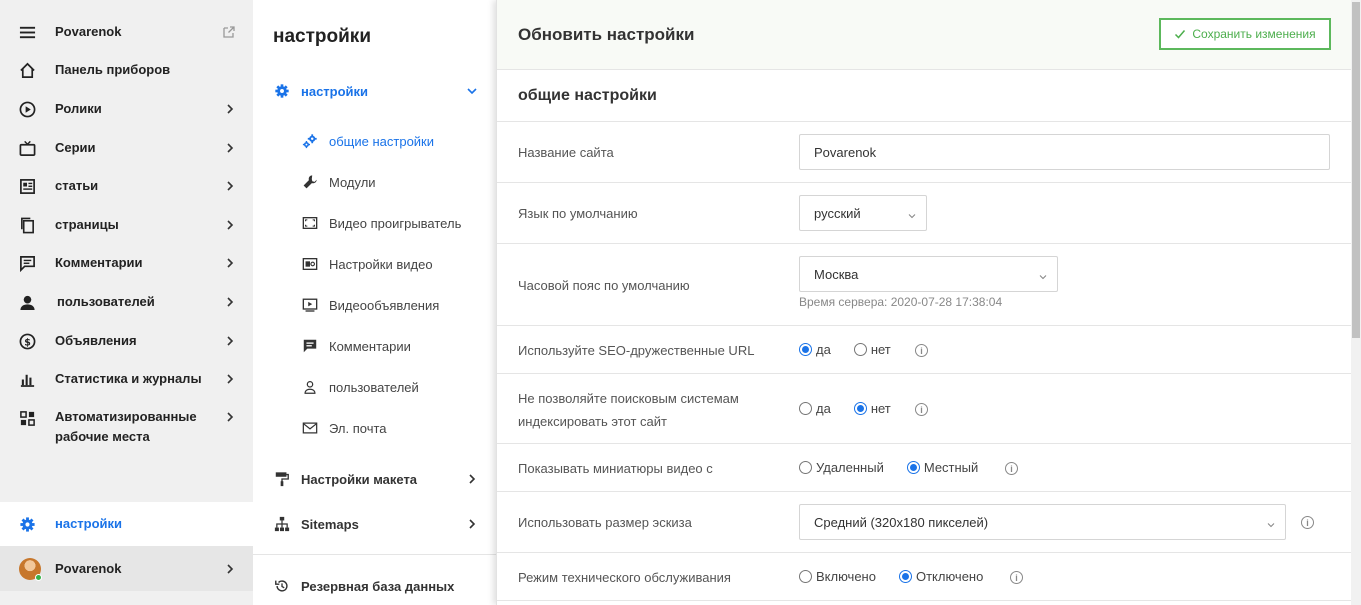 The image size is (1361, 605). Describe the element at coordinates (606, 34) in the screenshot. I see `panel-title: Обновить настройки` at that location.